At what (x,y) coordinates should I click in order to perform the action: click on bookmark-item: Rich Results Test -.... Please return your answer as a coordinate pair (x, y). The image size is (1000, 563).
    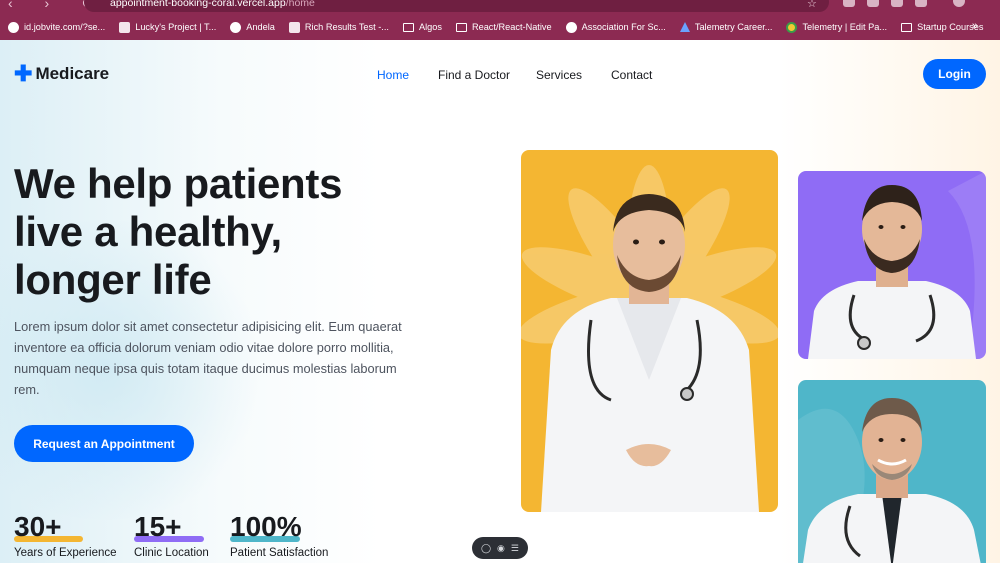
    Looking at the image, I should click on (338, 27).